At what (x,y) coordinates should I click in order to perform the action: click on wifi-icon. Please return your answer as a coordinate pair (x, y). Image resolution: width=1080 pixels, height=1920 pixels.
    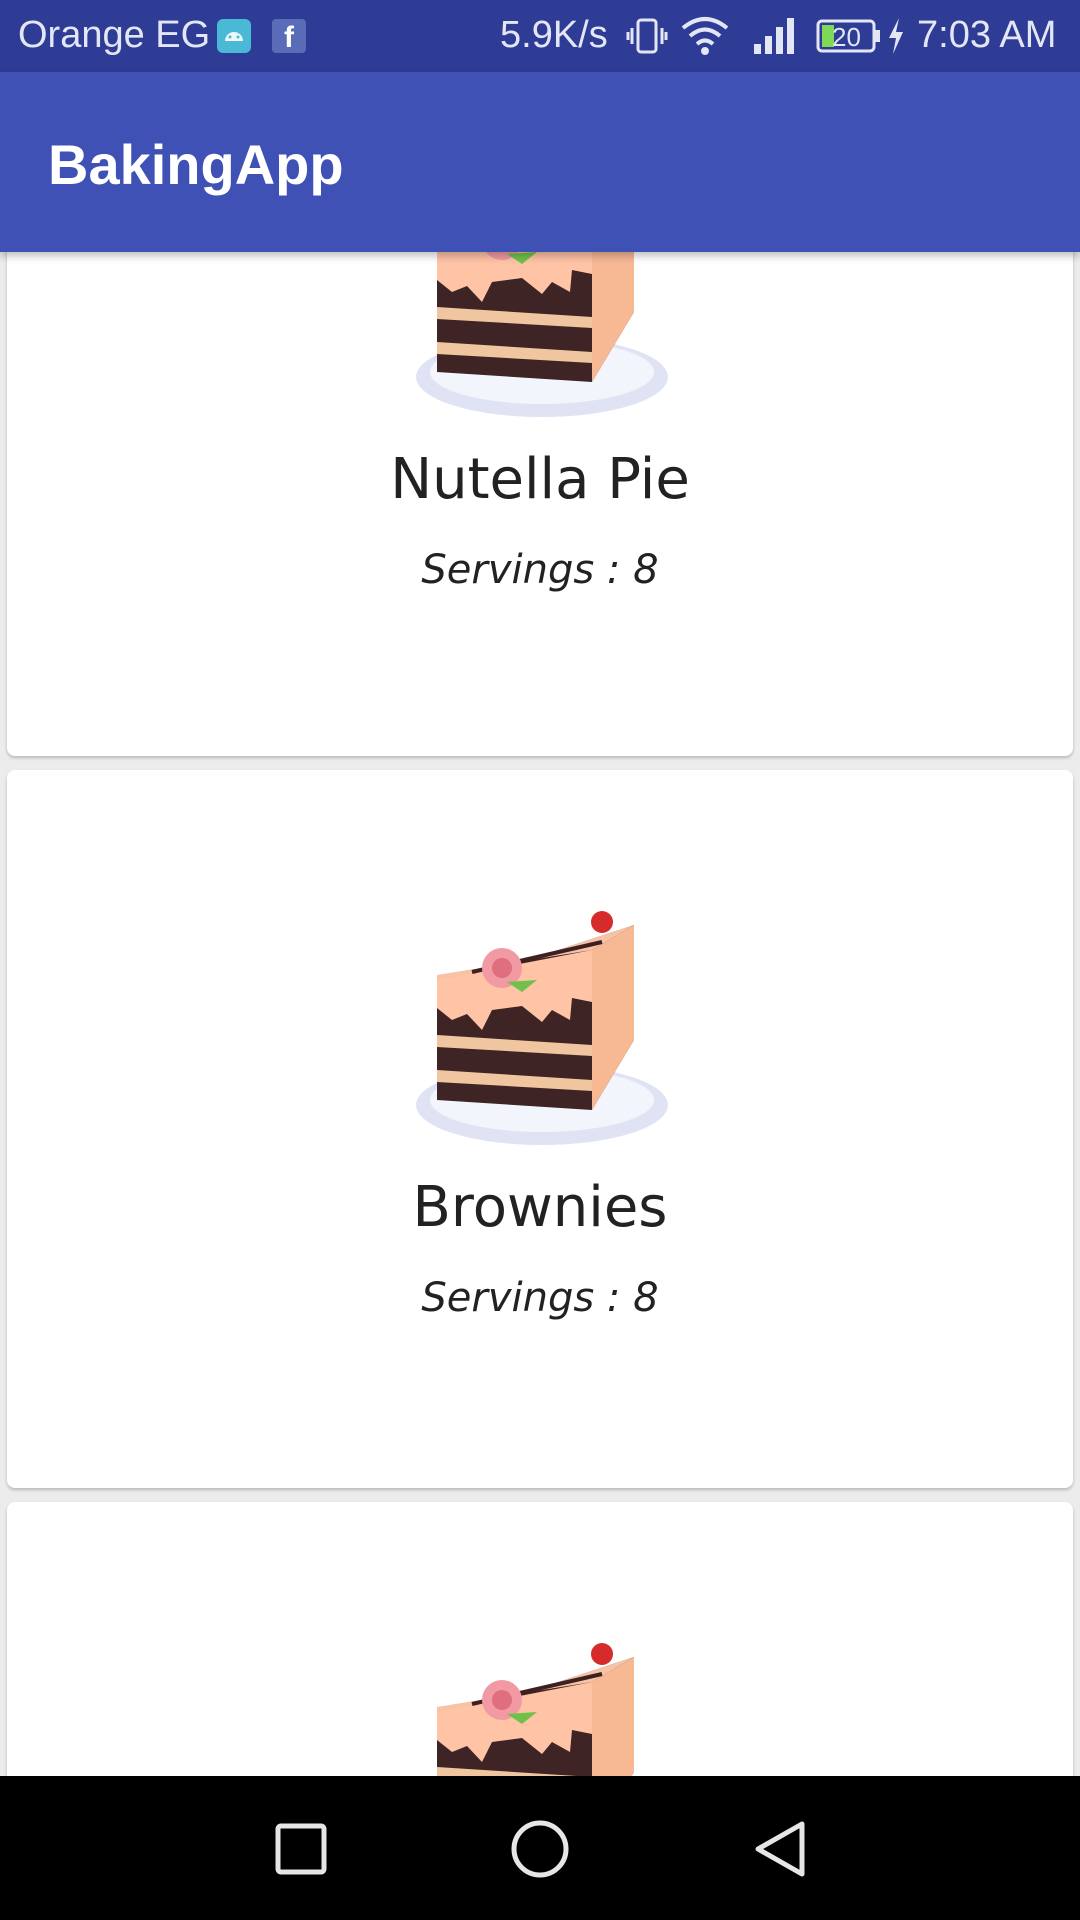
    Looking at the image, I should click on (705, 40).